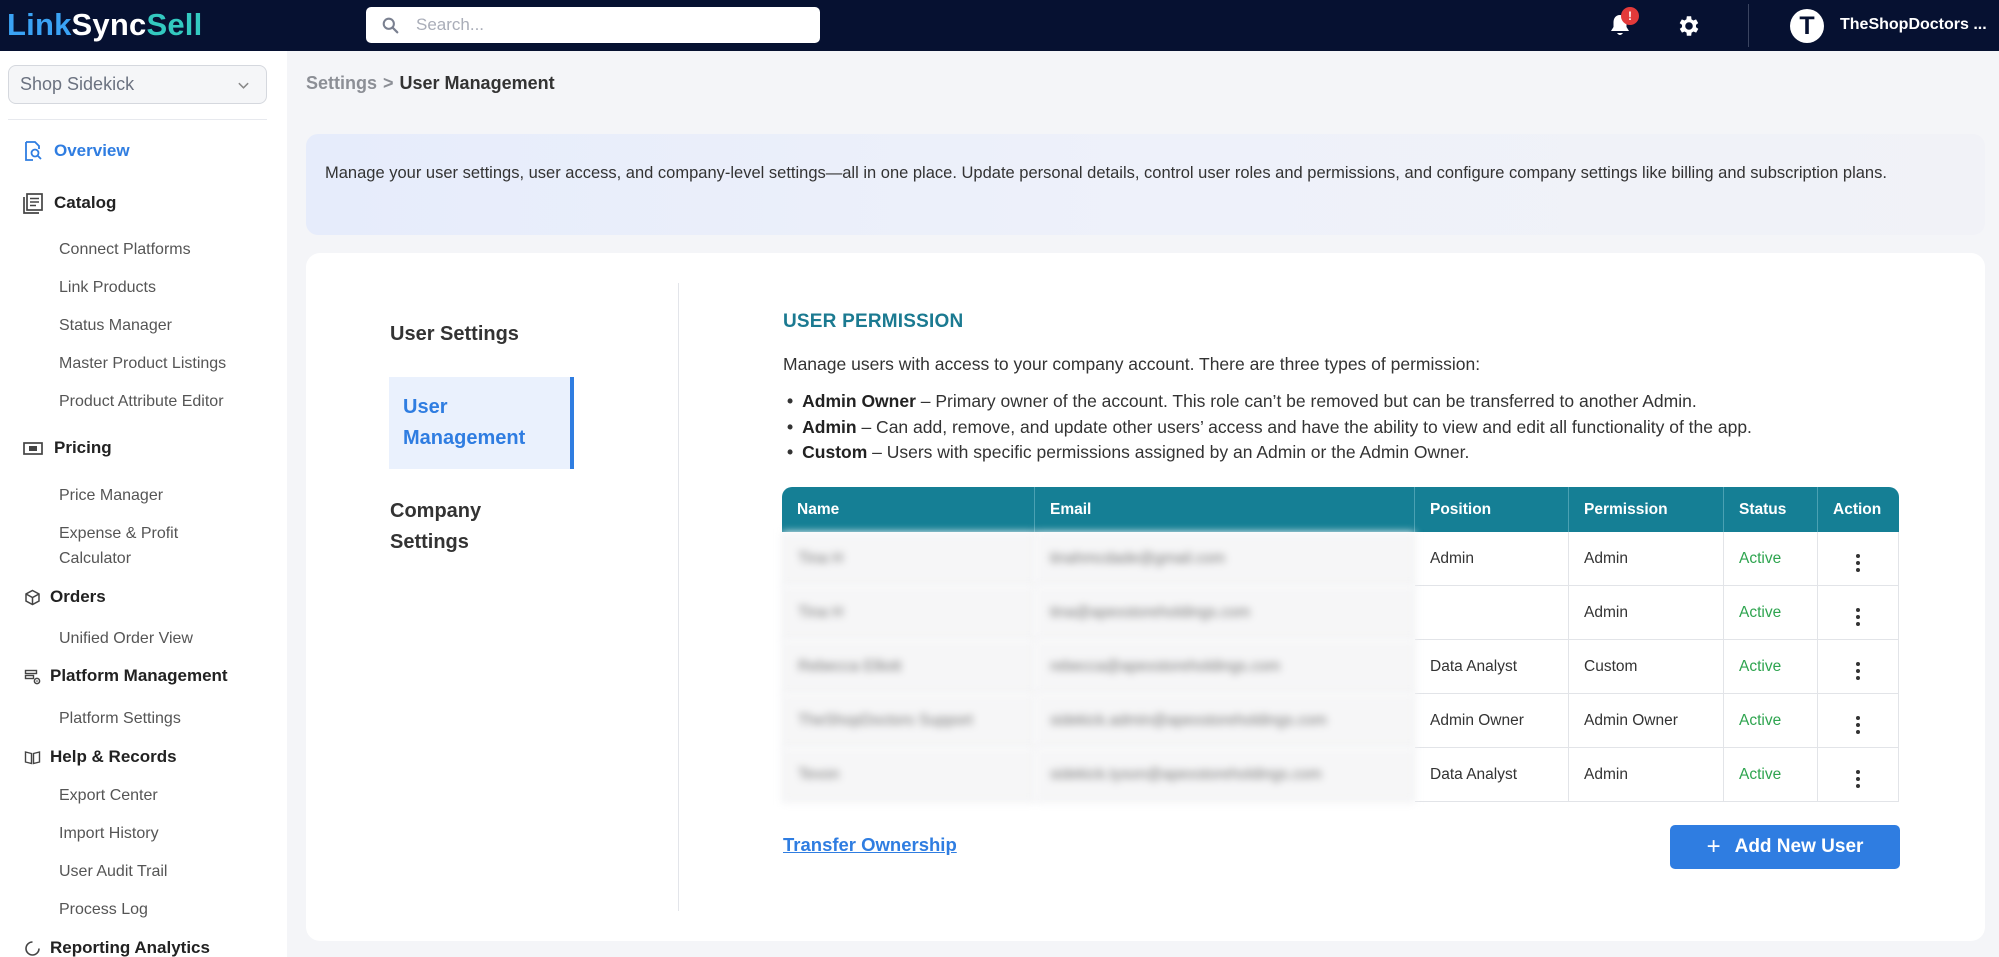 The image size is (1999, 957). I want to click on user-permission: Admin Owner, so click(1646, 721).